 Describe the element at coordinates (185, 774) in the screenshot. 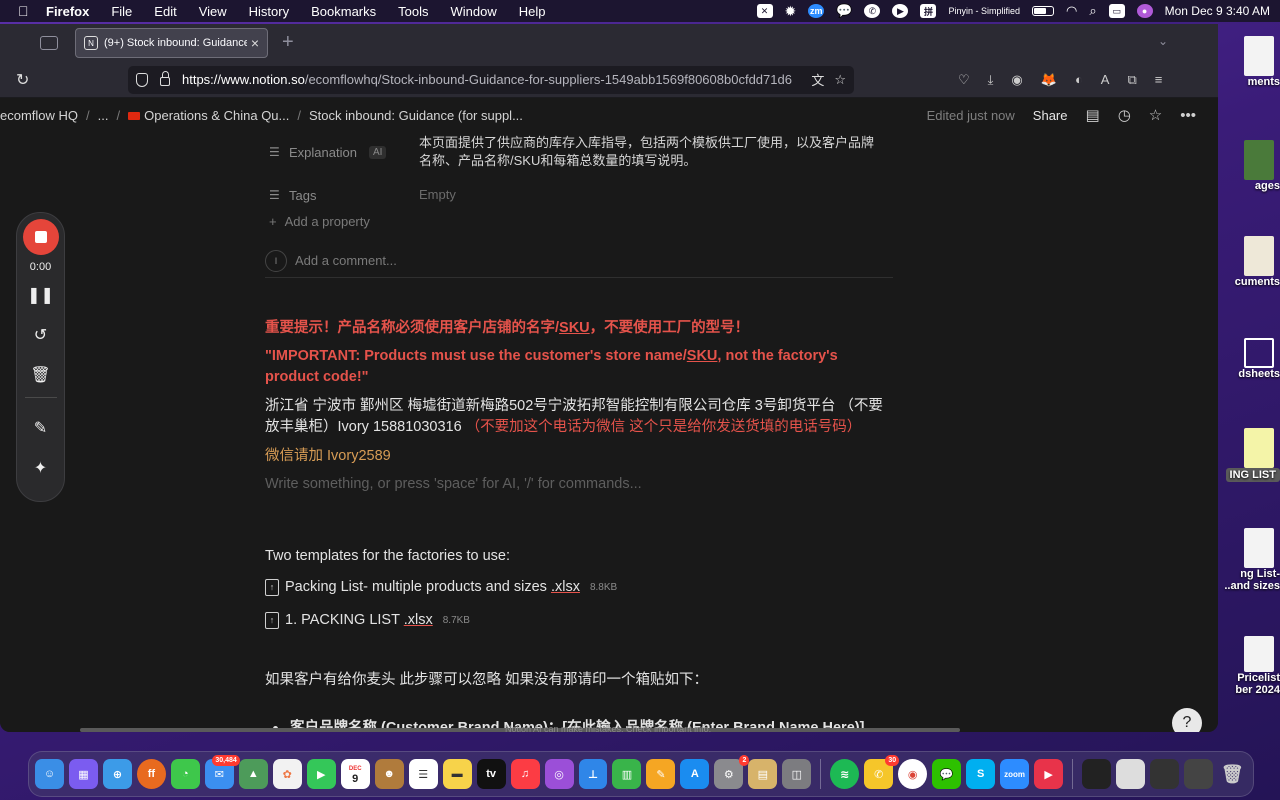

I see `messages-icon: ◔` at that location.